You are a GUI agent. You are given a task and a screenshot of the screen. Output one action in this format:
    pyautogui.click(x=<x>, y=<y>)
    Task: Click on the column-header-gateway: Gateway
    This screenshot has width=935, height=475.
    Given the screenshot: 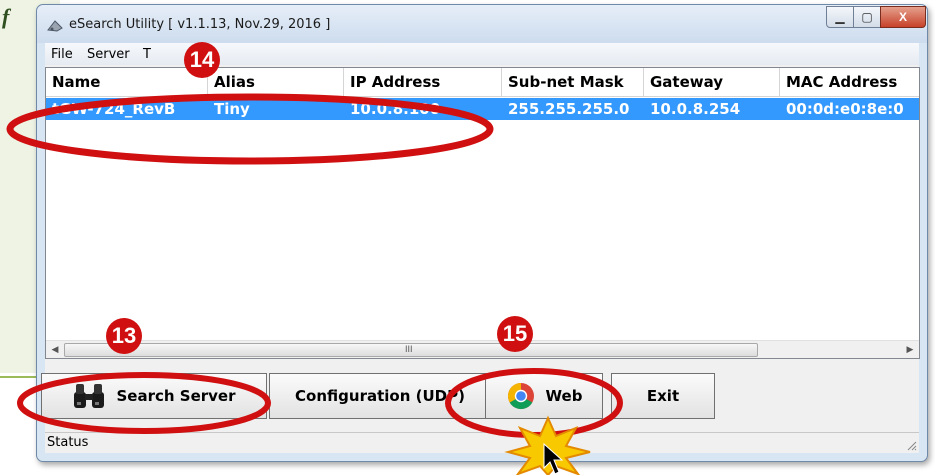 What is the action you would take?
    pyautogui.click(x=712, y=82)
    